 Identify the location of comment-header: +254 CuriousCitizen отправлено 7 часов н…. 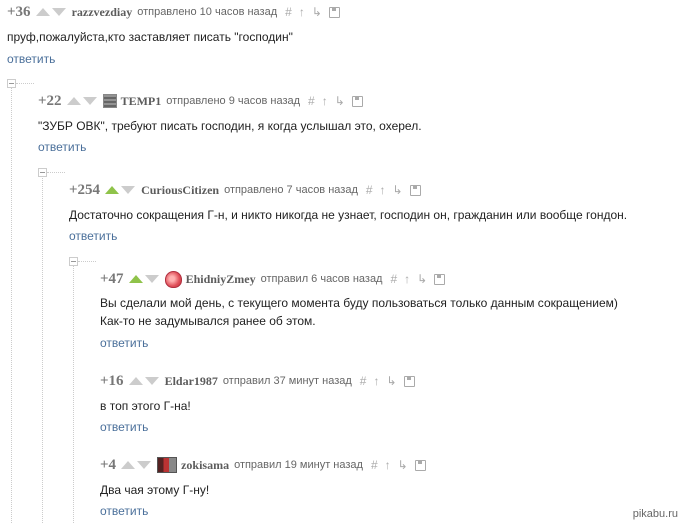
(245, 190).